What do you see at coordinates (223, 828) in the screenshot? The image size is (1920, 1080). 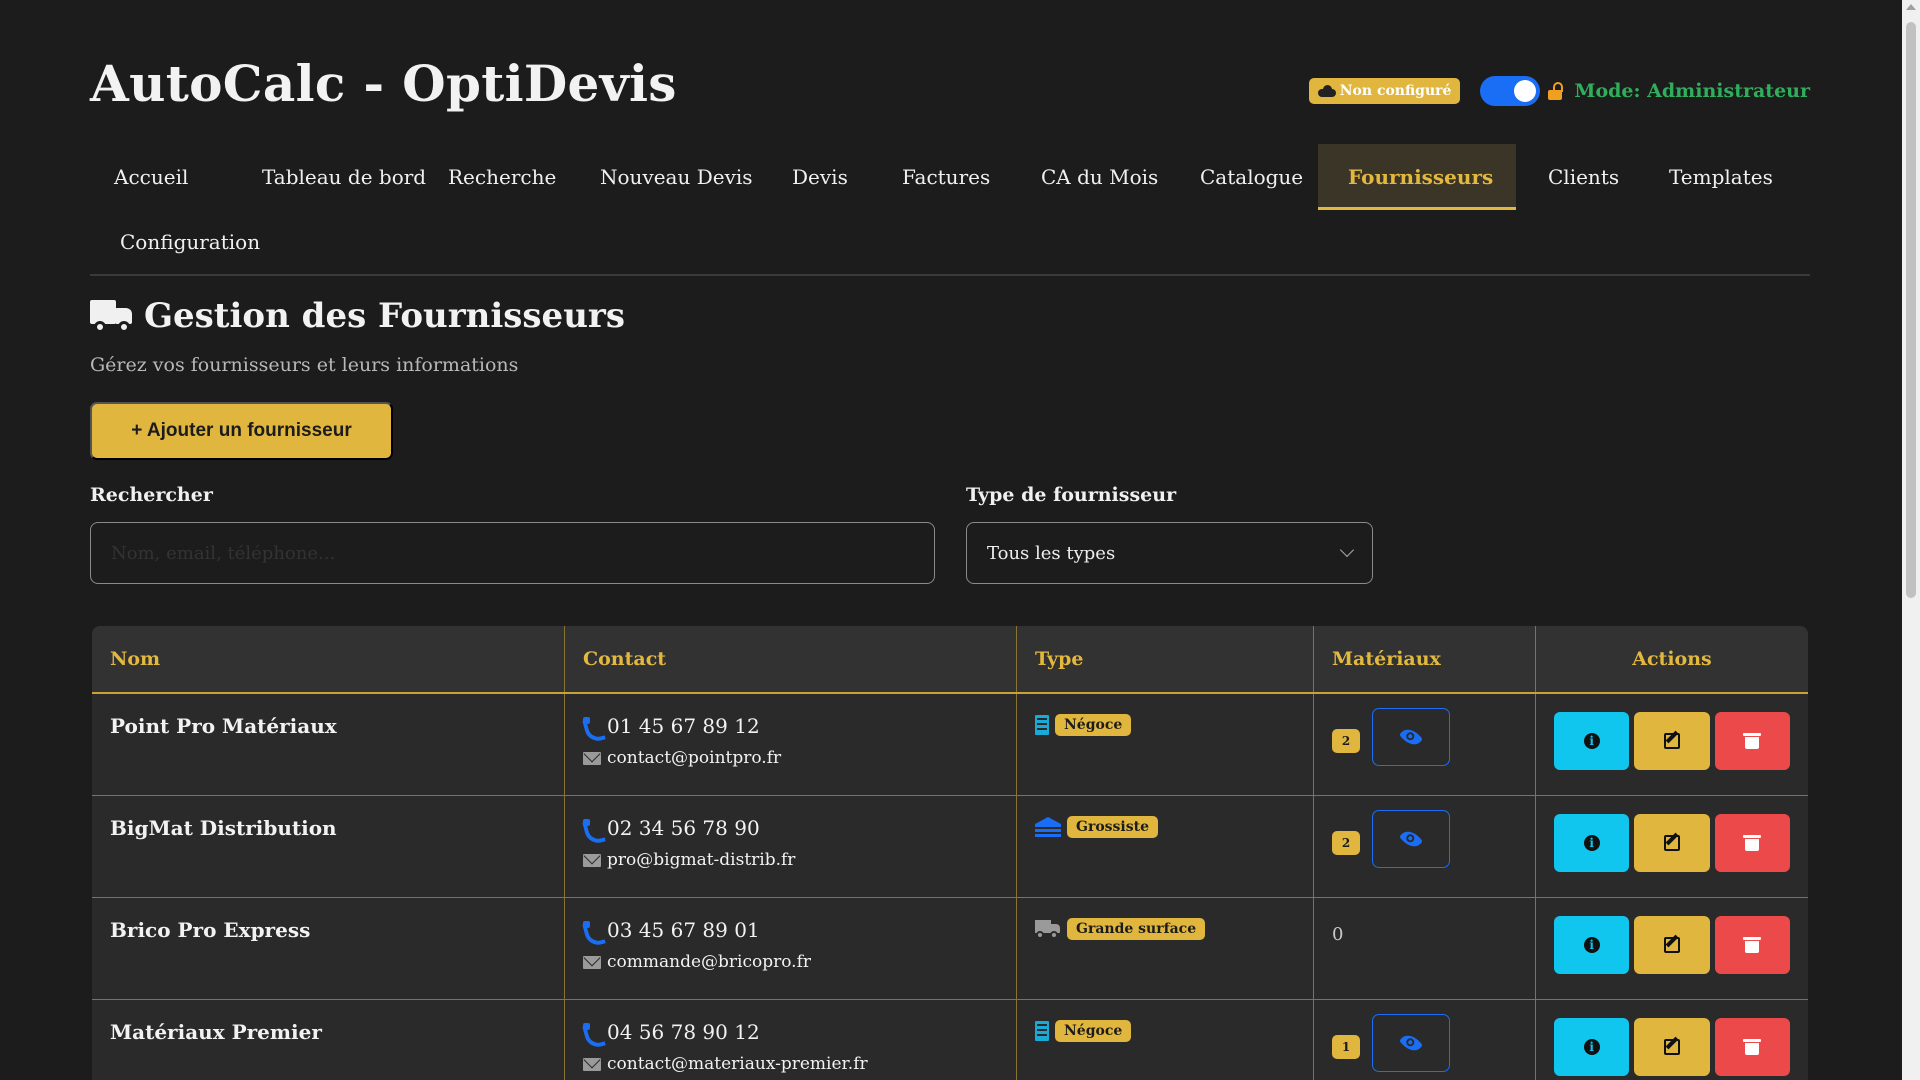 I see `supplier-name: BigMat Distribution` at bounding box center [223, 828].